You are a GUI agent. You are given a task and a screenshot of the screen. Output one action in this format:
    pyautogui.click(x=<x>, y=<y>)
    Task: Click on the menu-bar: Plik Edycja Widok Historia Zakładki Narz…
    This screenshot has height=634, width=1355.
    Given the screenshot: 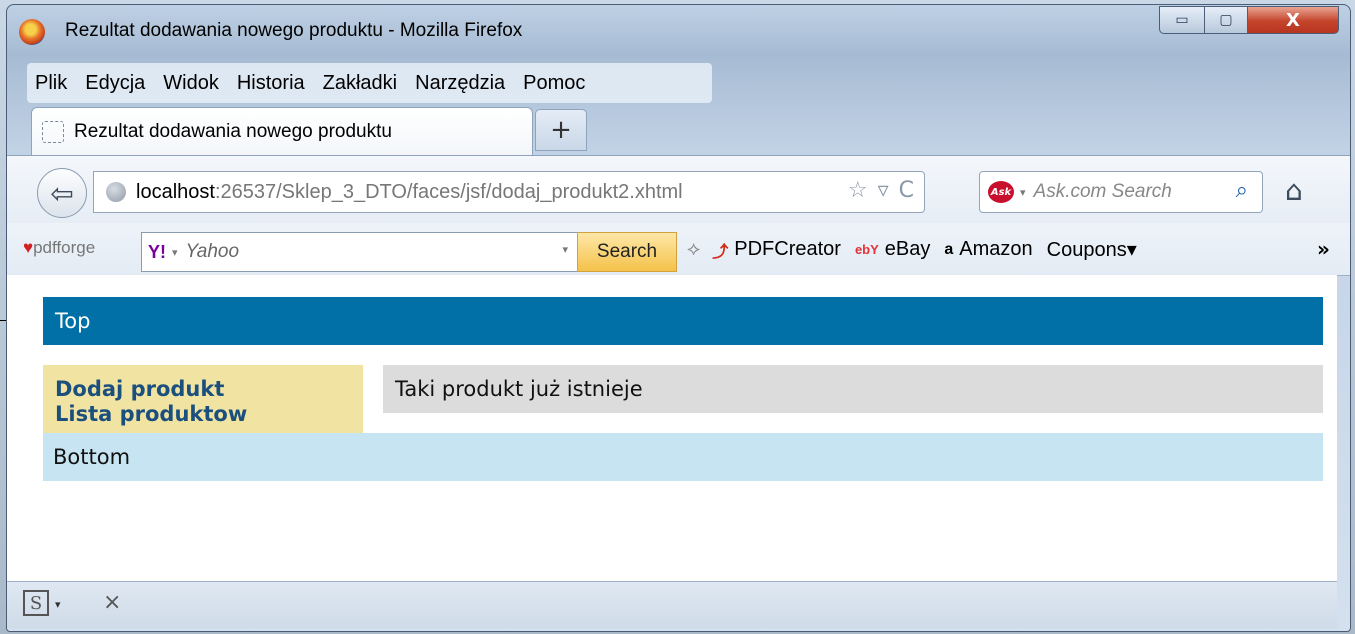 What is the action you would take?
    pyautogui.click(x=369, y=83)
    